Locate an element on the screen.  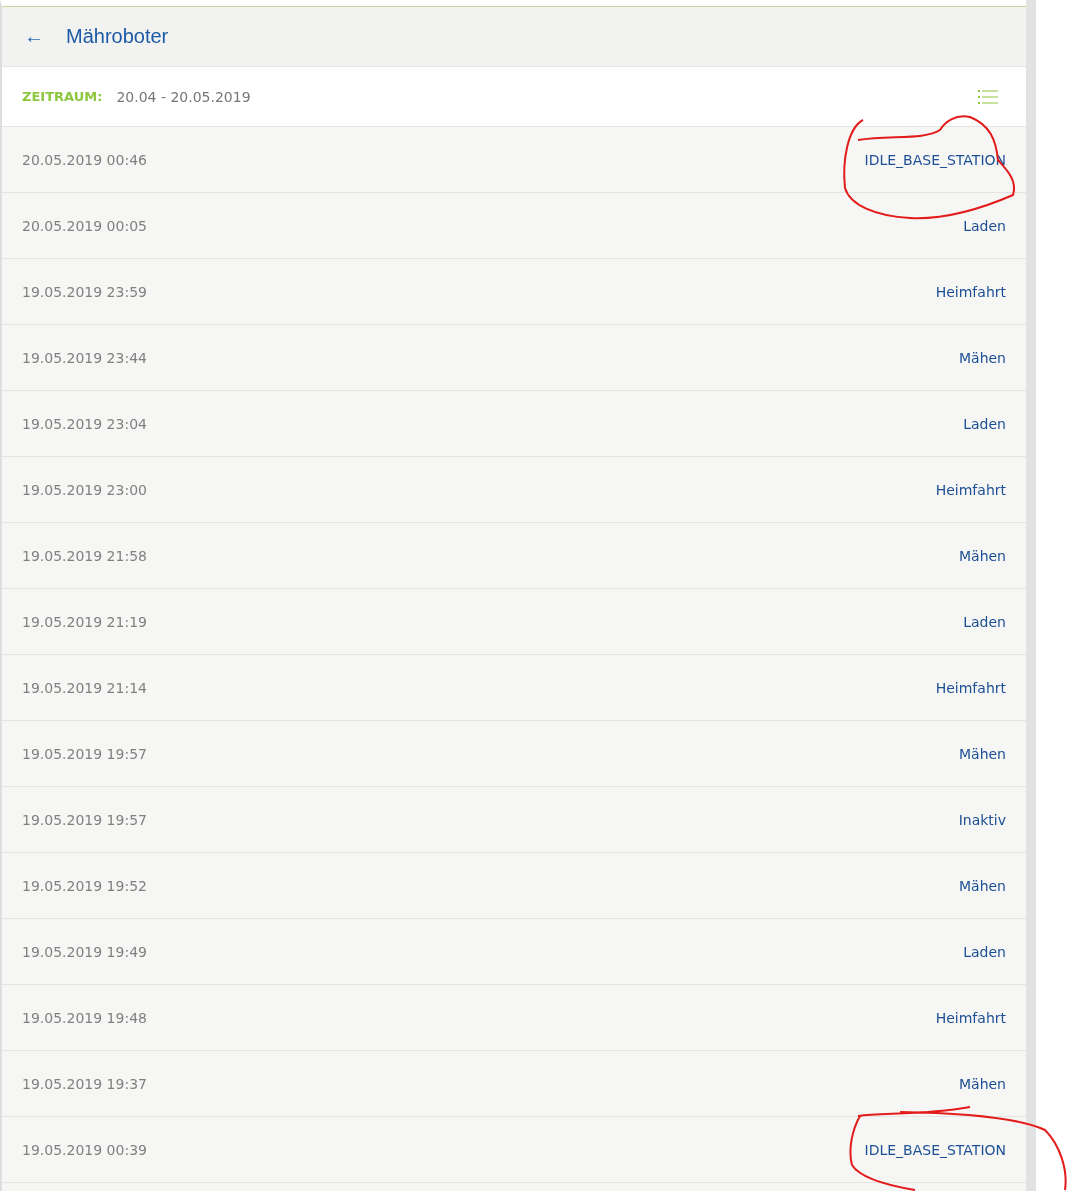
event-time: 19.05.2019 21:19 is located at coordinates (84, 621).